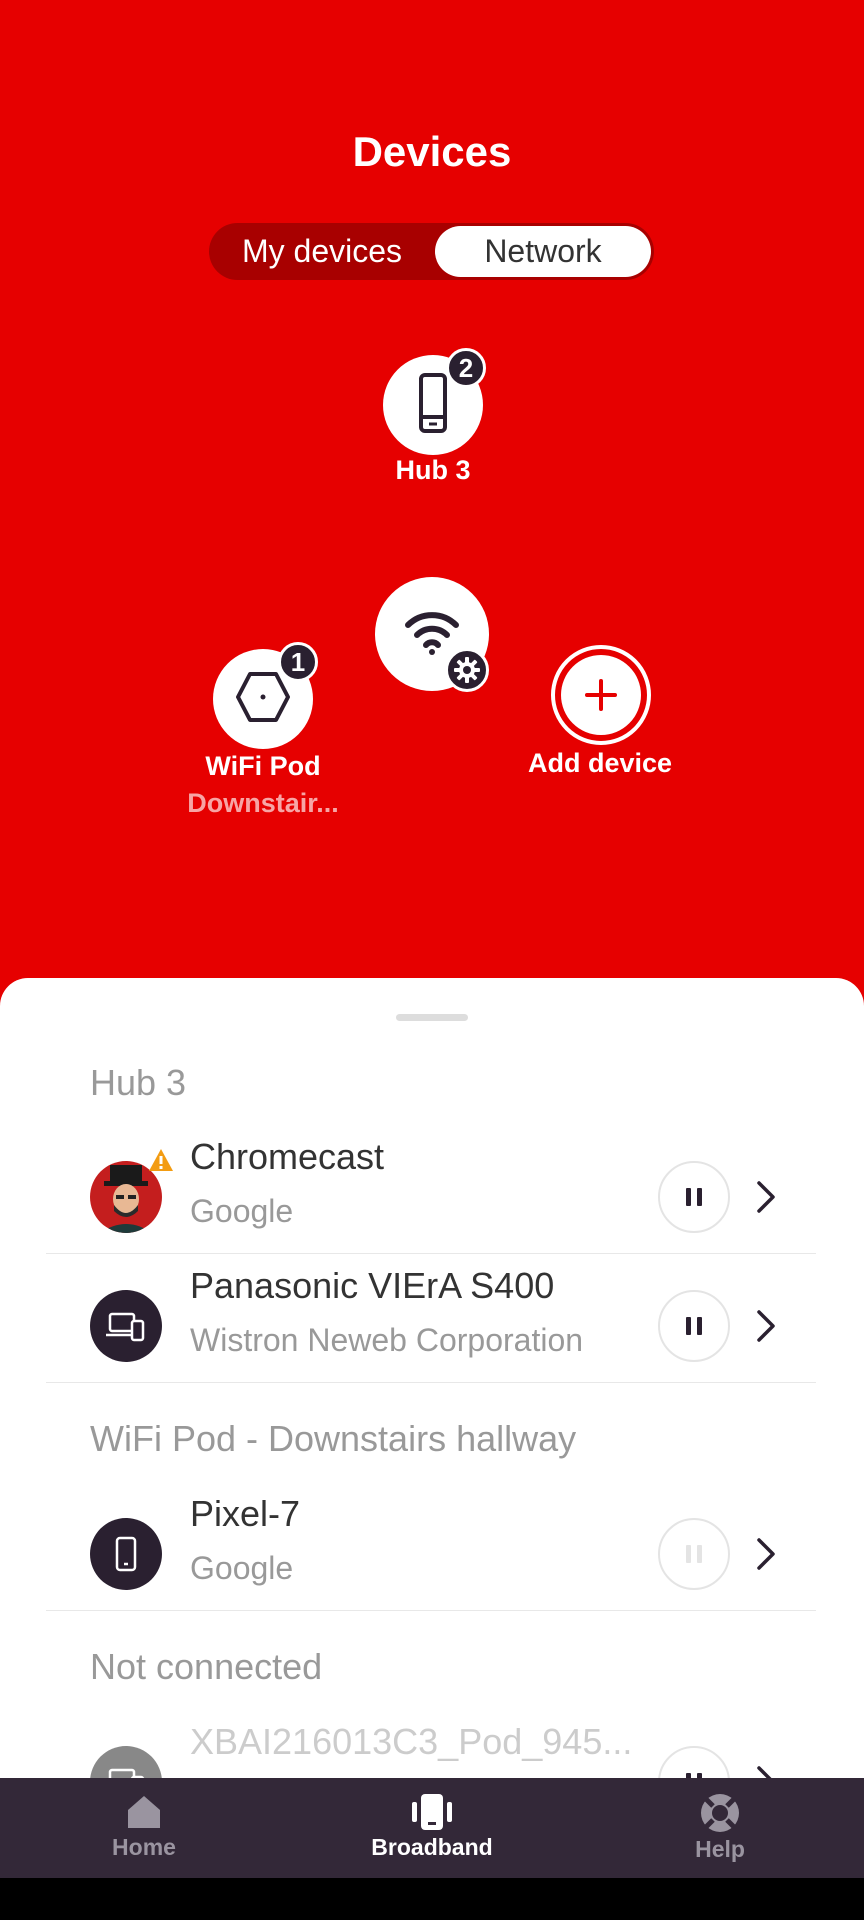 The width and height of the screenshot is (864, 1920). I want to click on page-title: Devices, so click(432, 151).